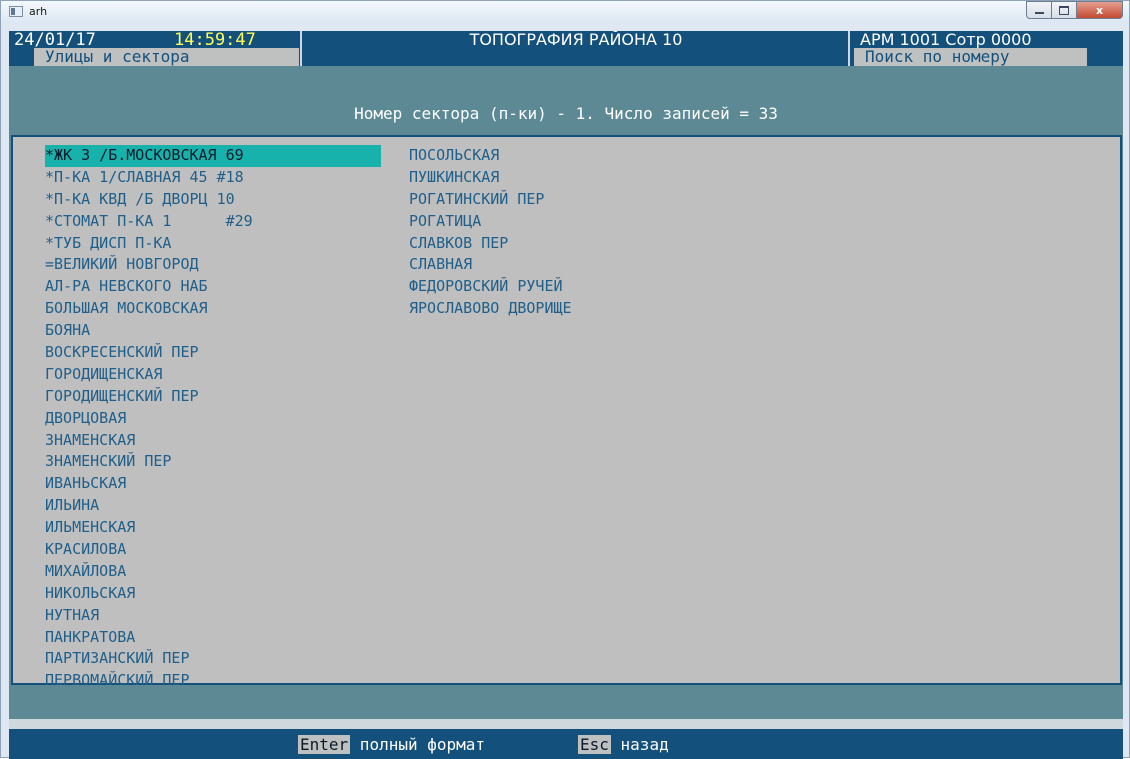 This screenshot has width=1130, height=759. What do you see at coordinates (490, 244) in the screenshot?
I see `list-item: СЛАВКОВ ПЕР` at bounding box center [490, 244].